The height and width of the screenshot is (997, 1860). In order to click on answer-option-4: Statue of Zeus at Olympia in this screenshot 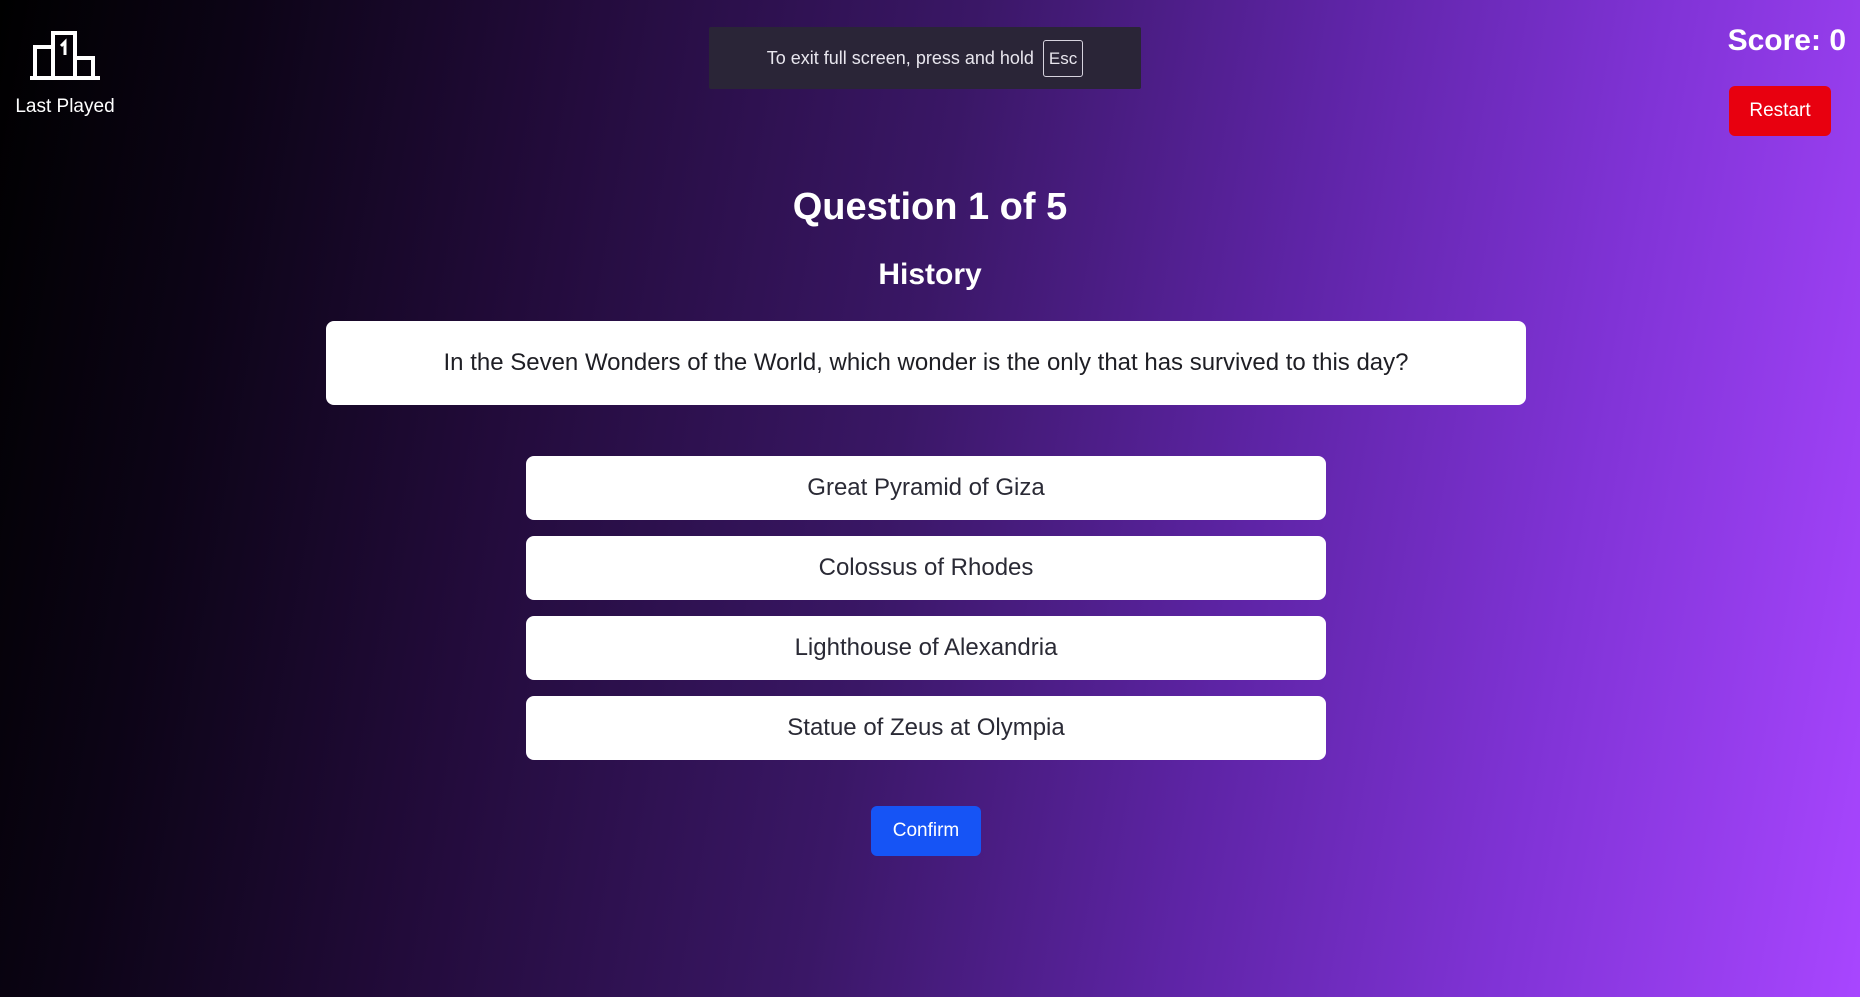, I will do `click(926, 728)`.